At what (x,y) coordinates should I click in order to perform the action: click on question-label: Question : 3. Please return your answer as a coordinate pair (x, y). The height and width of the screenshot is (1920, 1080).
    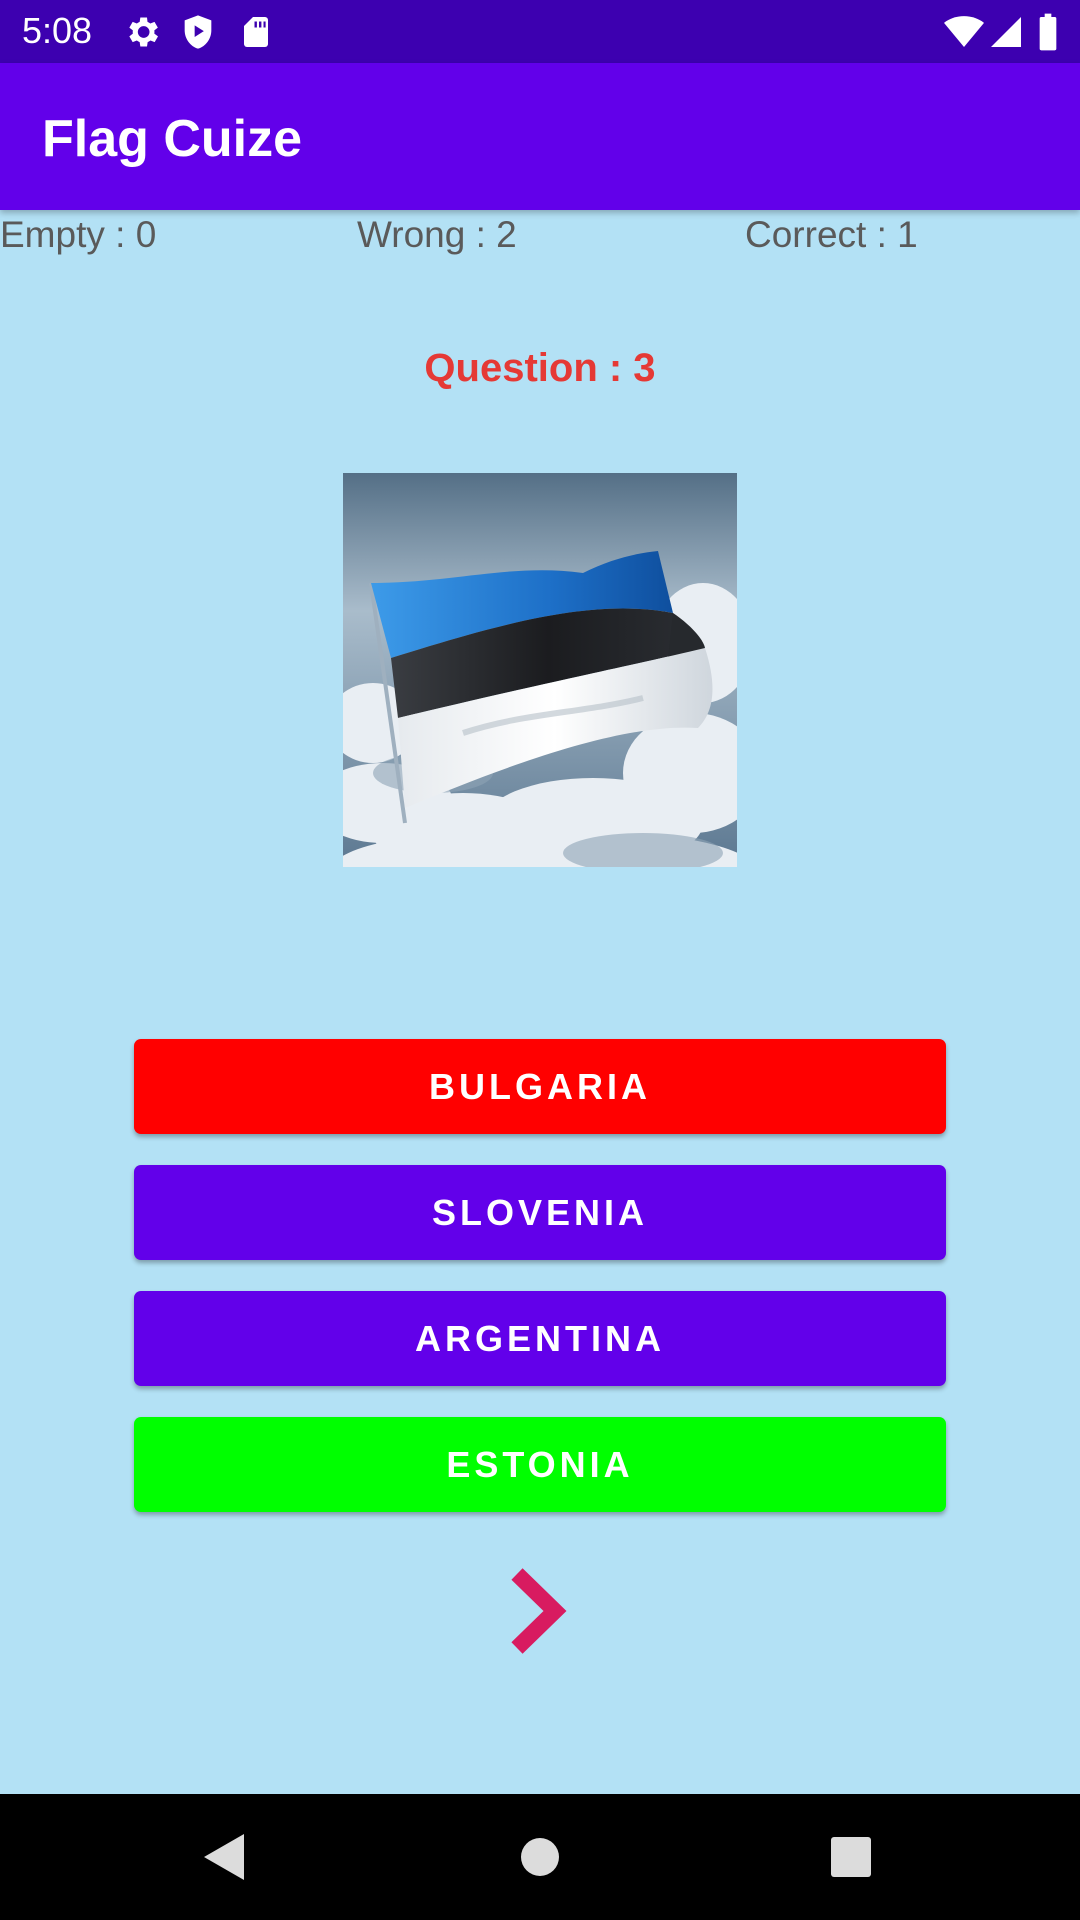
    Looking at the image, I should click on (540, 368).